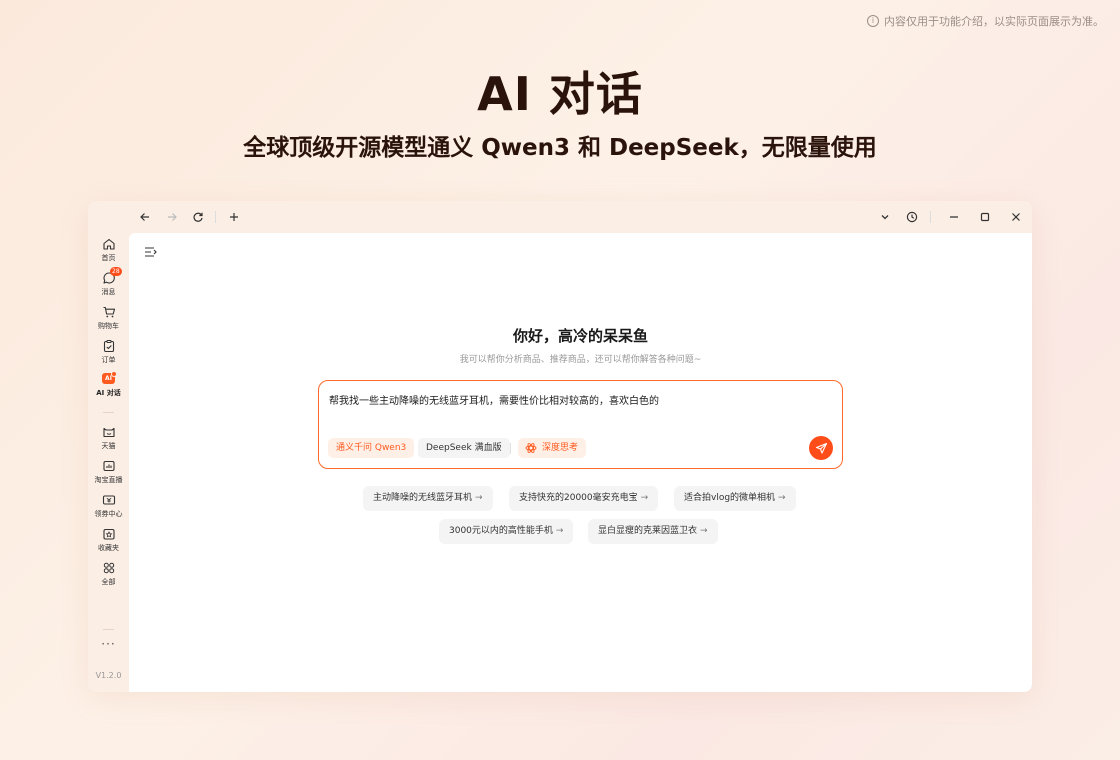 The height and width of the screenshot is (760, 1120). I want to click on greeting-subtitle: 我可以帮你分析商品、推荐商品，还可以帮你解答各种问题~, so click(580, 360).